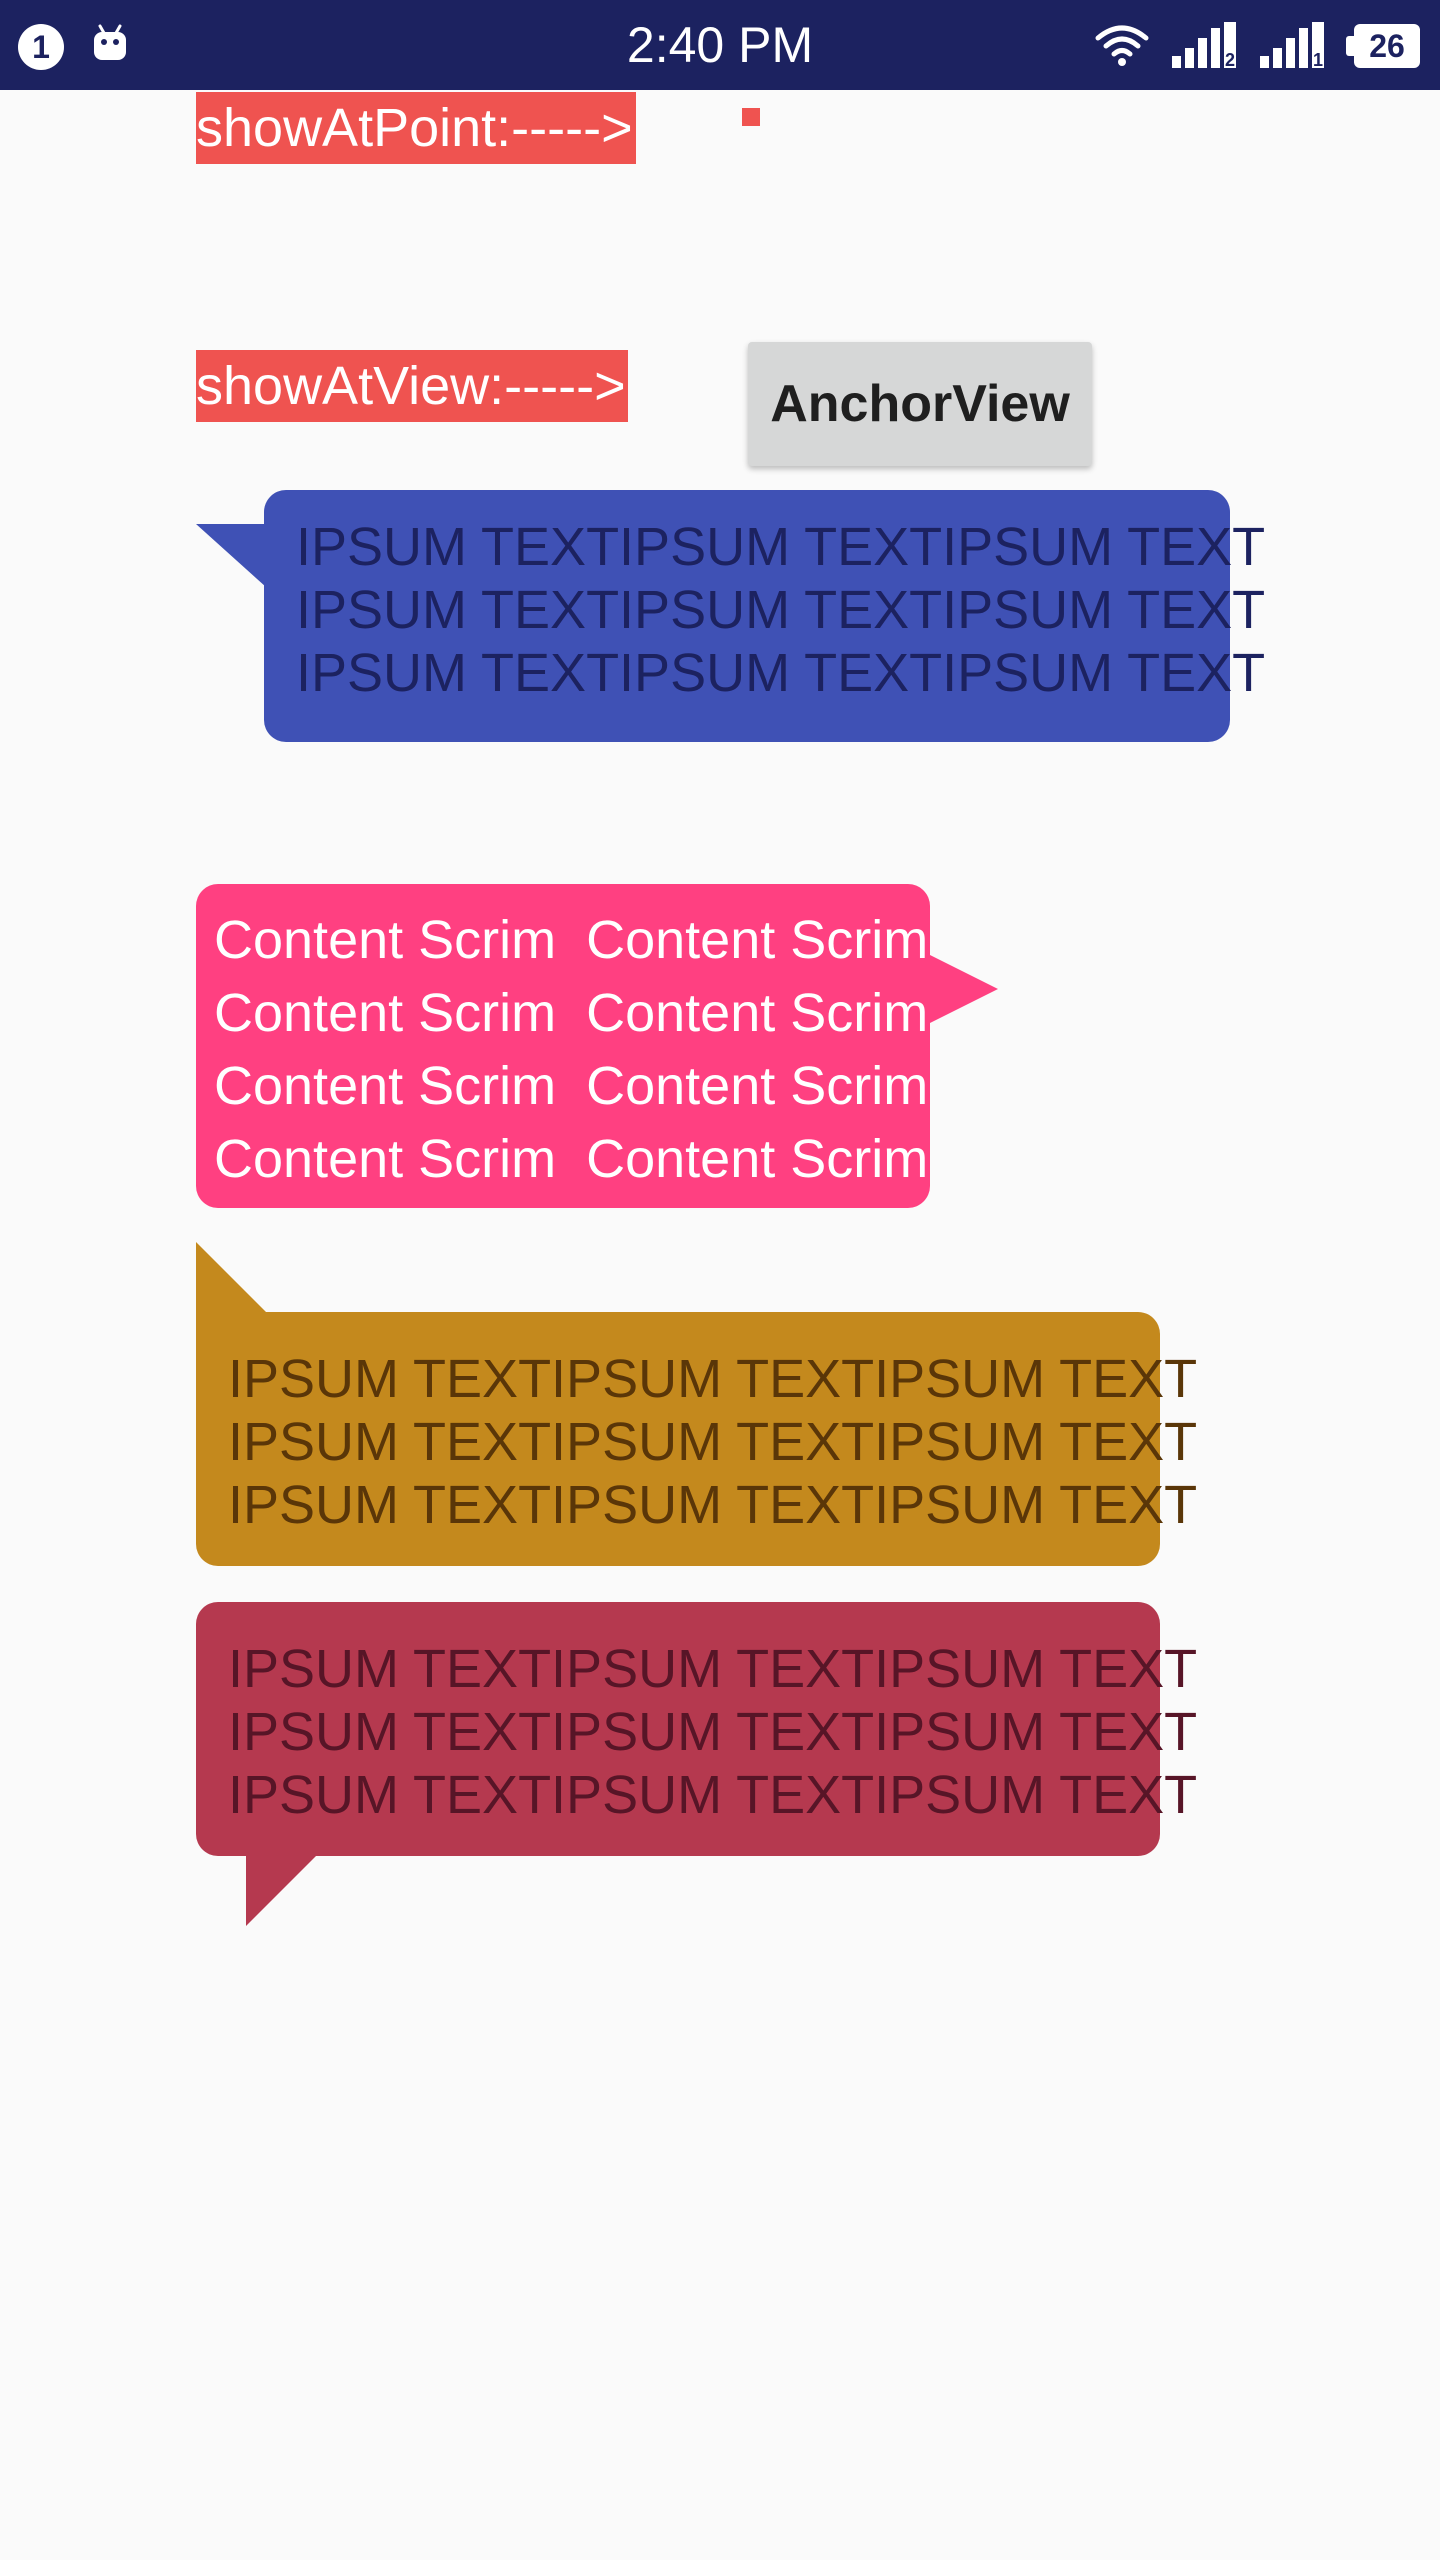 This screenshot has height=2560, width=1440. Describe the element at coordinates (720, 45) in the screenshot. I see `status-bar: 1 2:40 PM 2 1 26` at that location.